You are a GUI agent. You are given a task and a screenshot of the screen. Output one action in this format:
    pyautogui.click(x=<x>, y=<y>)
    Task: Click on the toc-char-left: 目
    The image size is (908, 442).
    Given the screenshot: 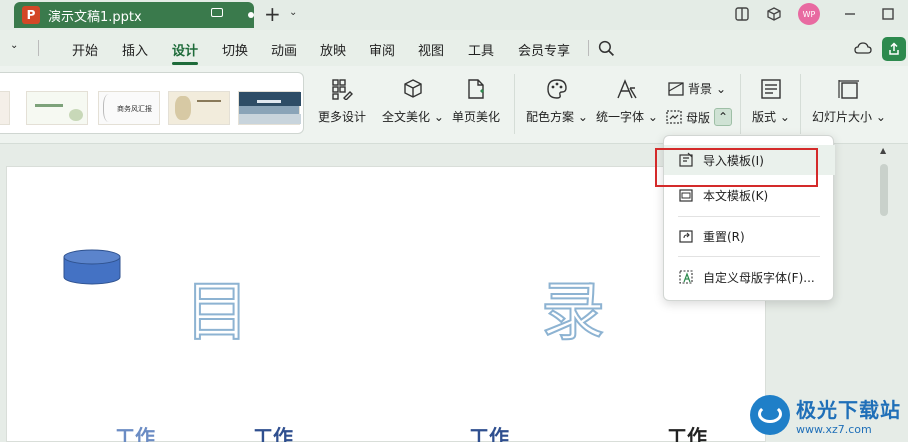 What is the action you would take?
    pyautogui.click(x=217, y=307)
    